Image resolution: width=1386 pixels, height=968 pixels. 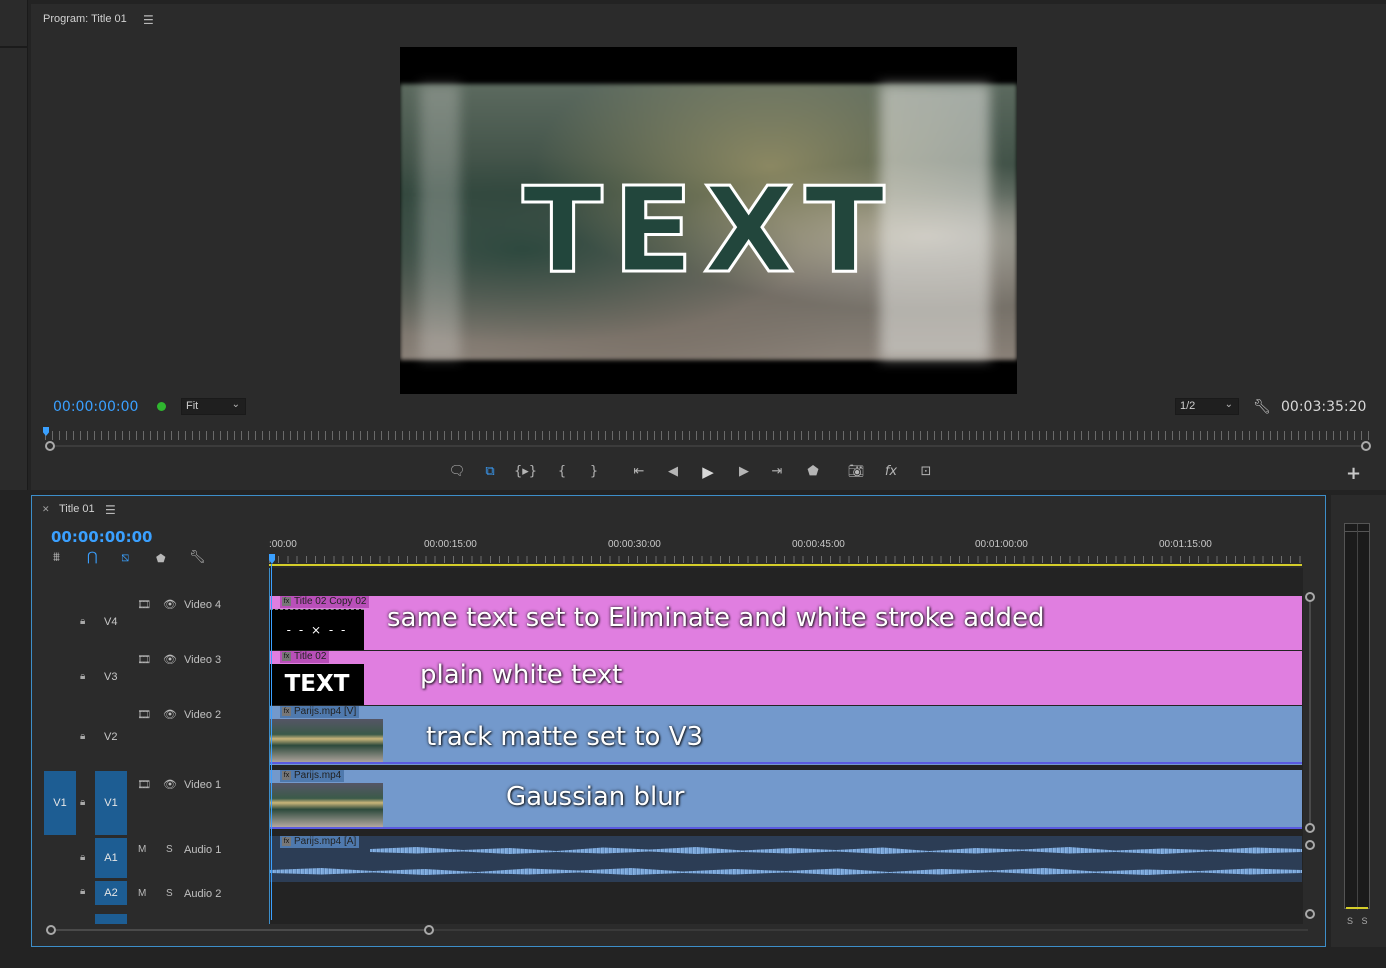 I want to click on mark-out-icon: }, so click(x=594, y=472).